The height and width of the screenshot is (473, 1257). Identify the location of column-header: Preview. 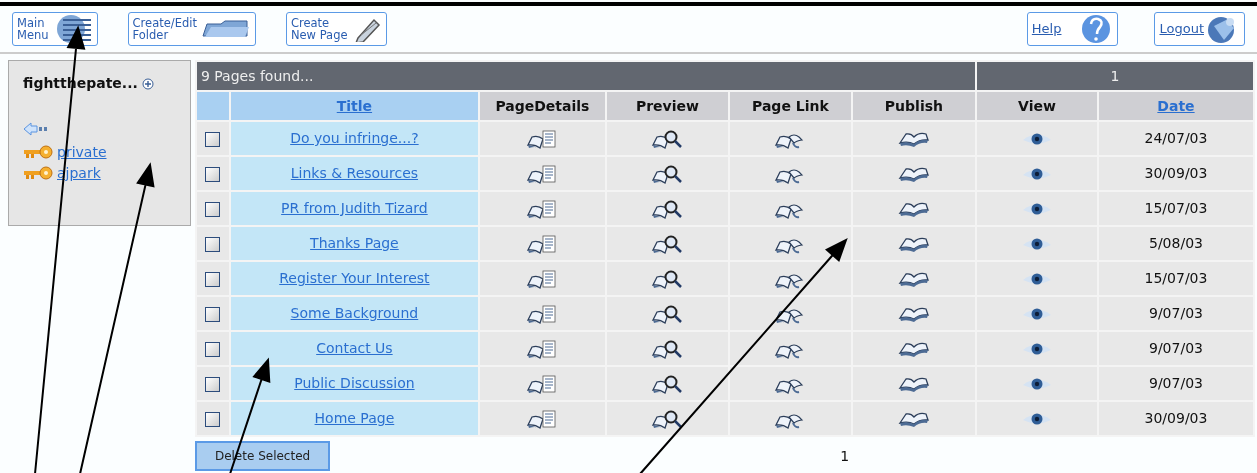
(667, 105).